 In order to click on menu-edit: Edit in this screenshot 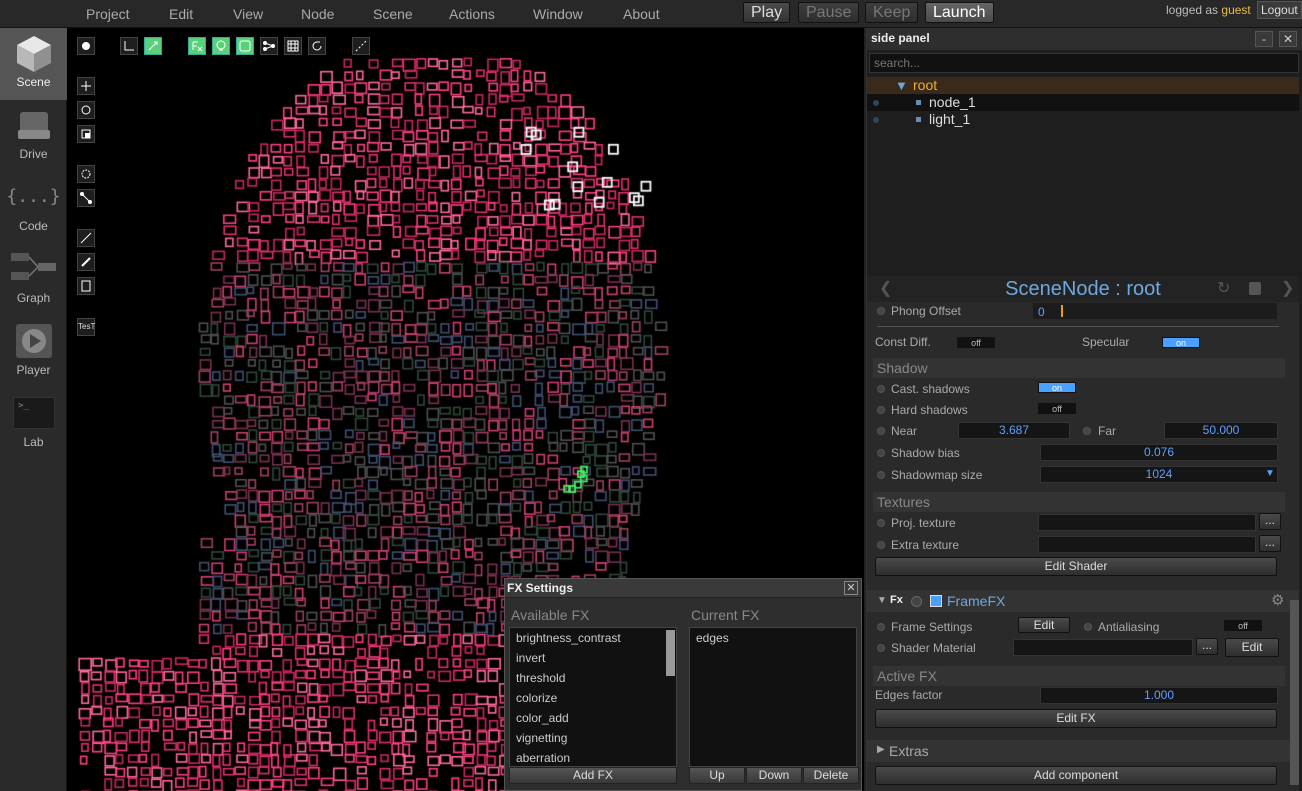, I will do `click(181, 14)`.